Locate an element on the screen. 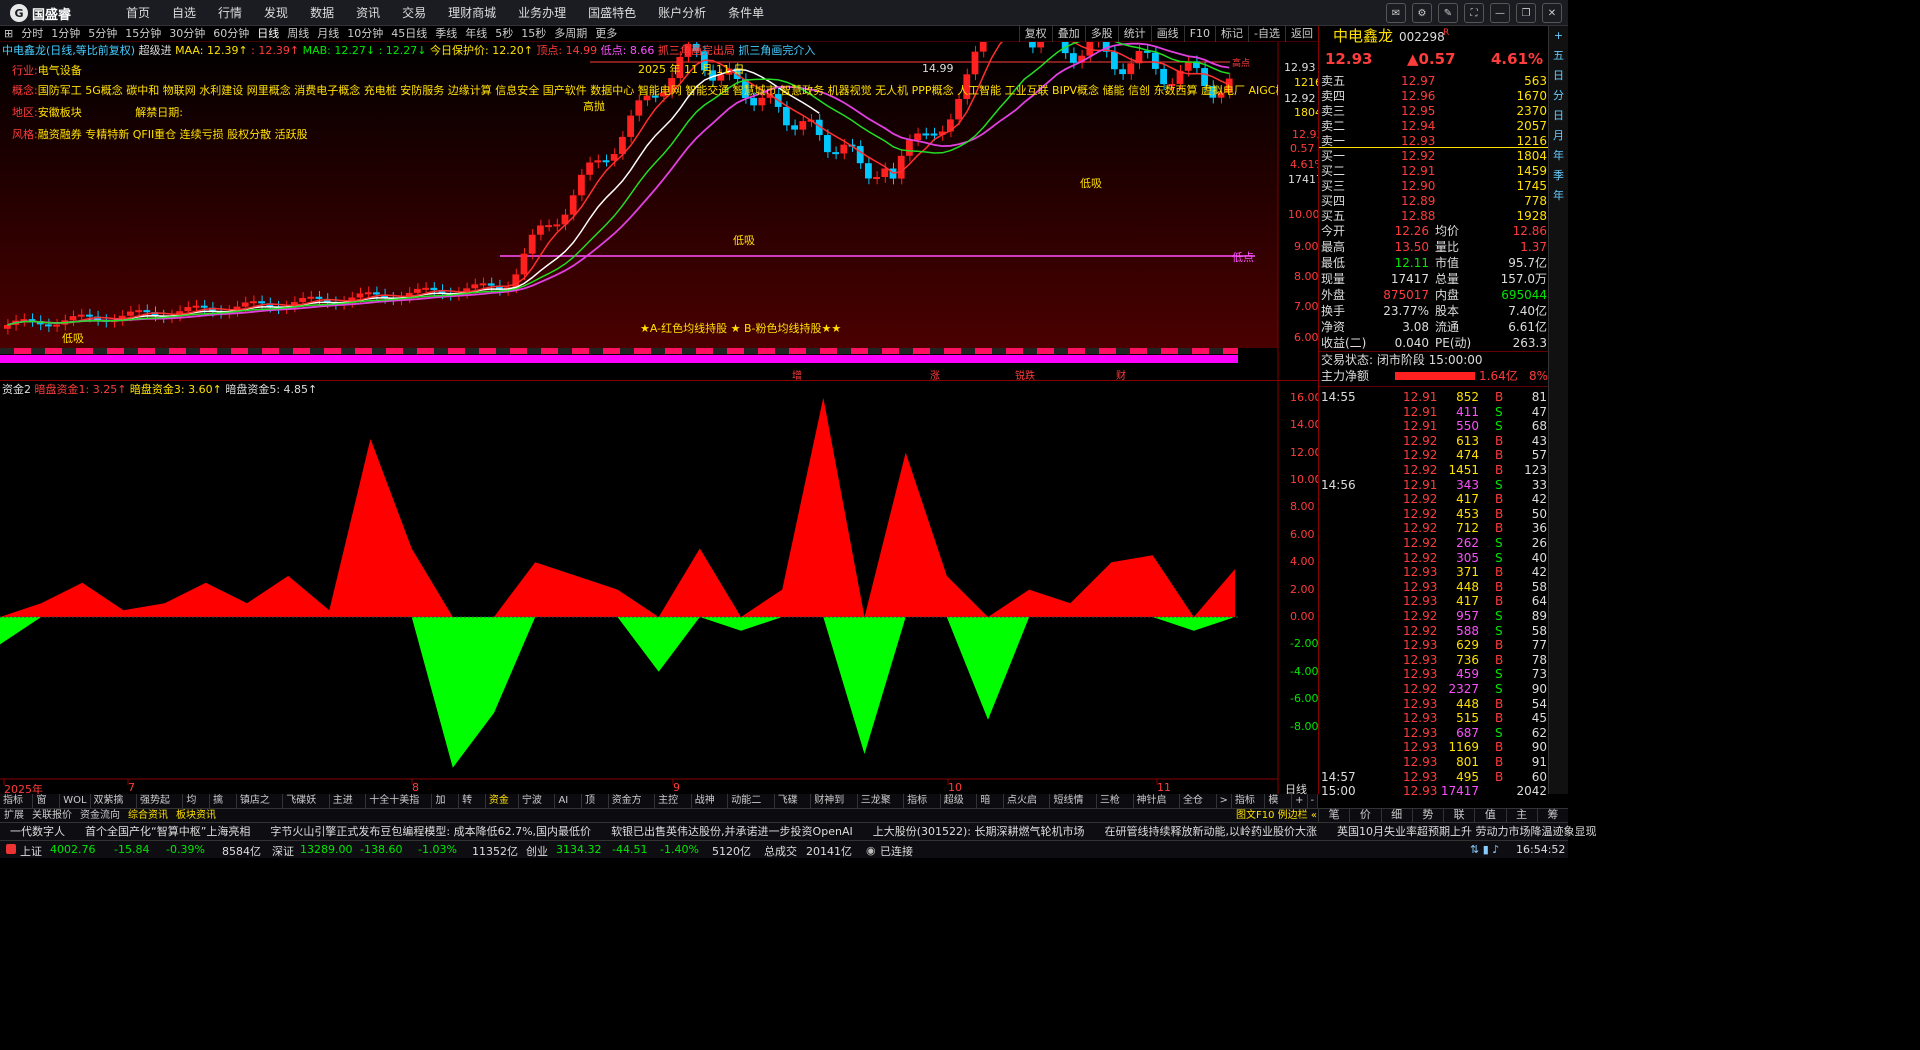  period-item: 5秒 is located at coordinates (504, 33).